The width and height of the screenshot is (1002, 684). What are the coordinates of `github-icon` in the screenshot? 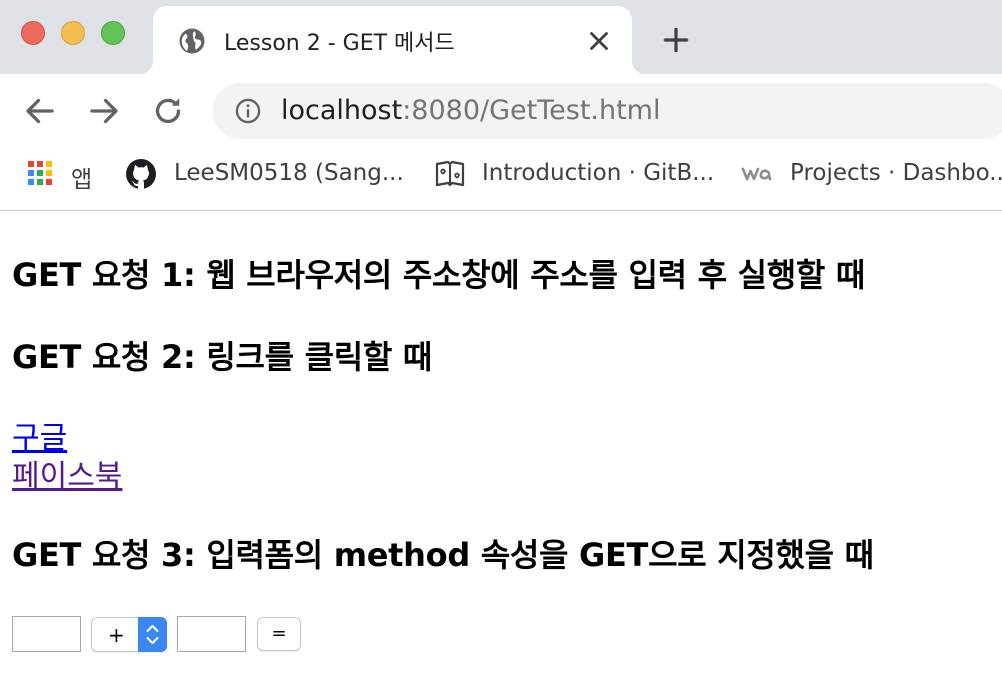 It's located at (141, 174).